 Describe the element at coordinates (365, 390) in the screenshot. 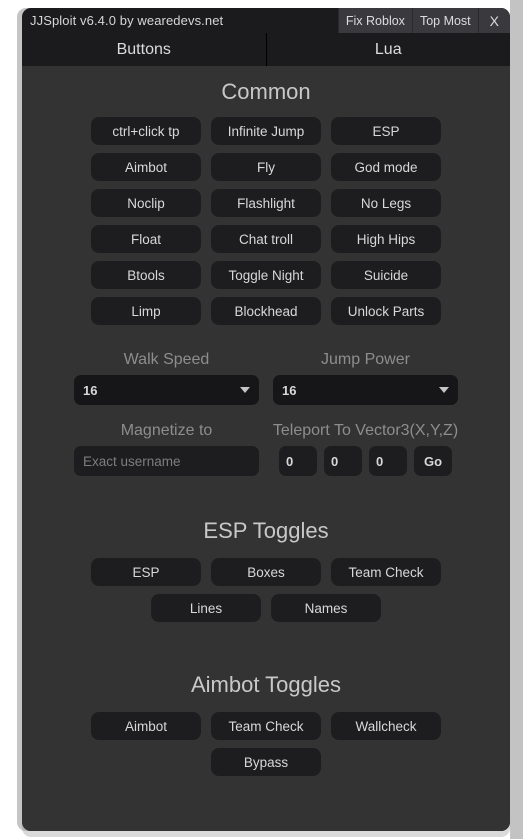

I see `jump-power-select: 16` at that location.